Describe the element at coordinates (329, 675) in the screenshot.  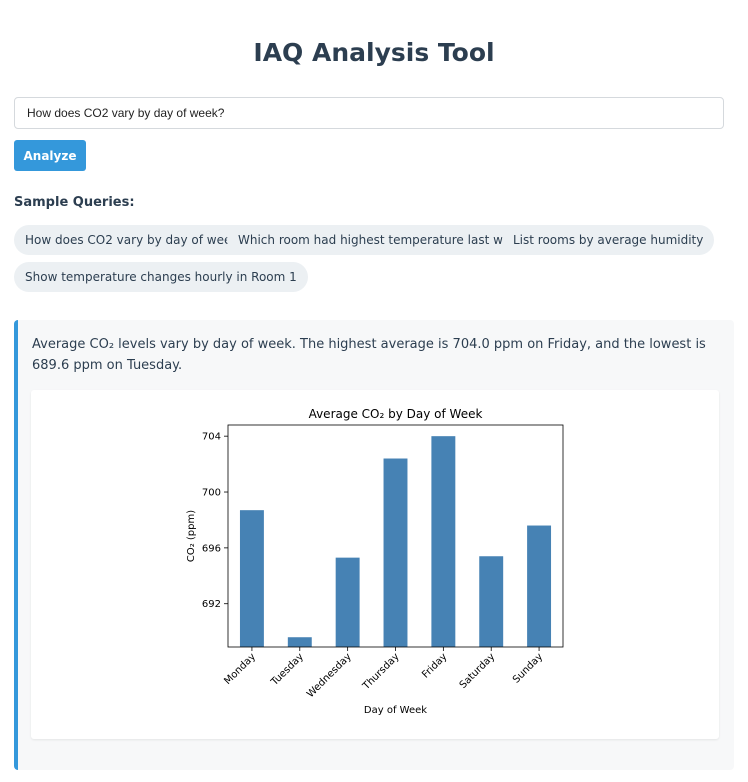
I see `x-tick-label: Wednesday` at that location.